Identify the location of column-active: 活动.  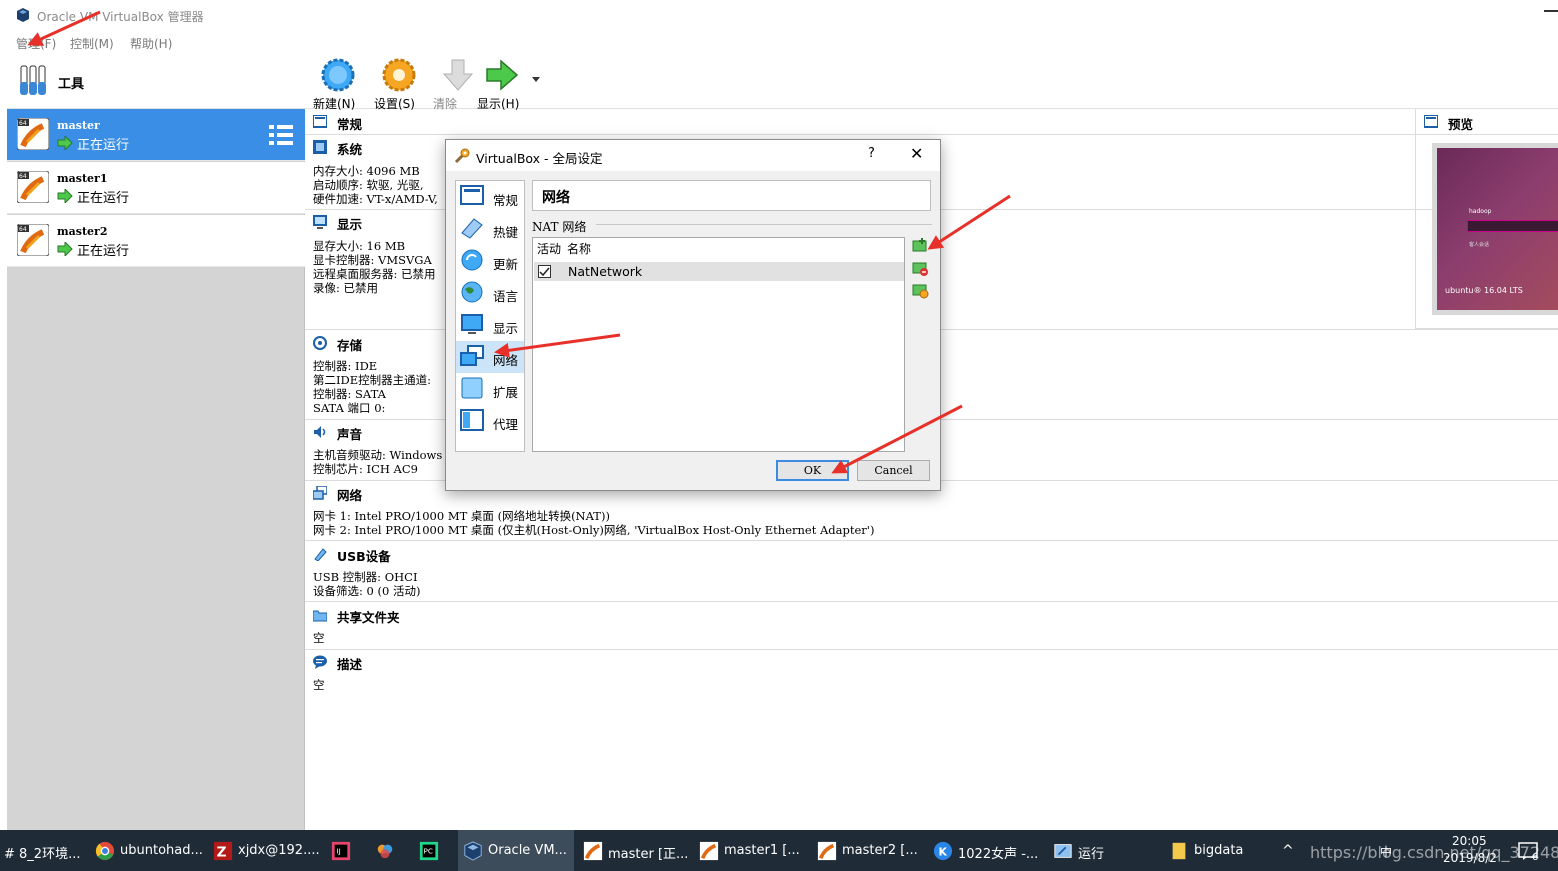
(549, 249).